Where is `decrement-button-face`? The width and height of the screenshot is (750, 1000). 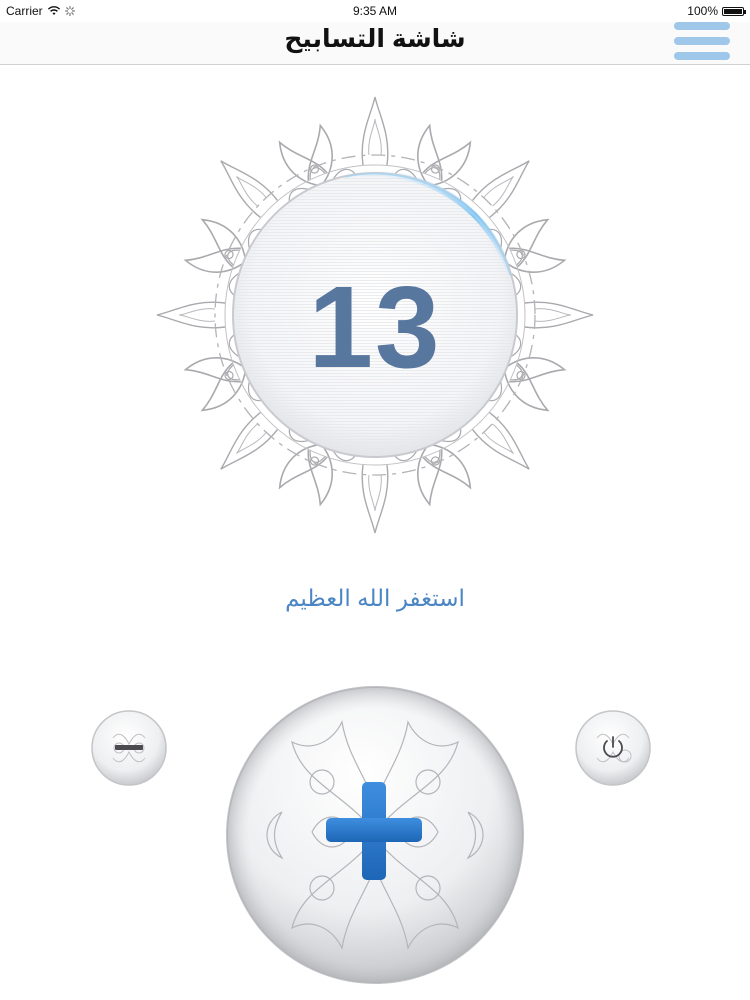
decrement-button-face is located at coordinates (129, 748).